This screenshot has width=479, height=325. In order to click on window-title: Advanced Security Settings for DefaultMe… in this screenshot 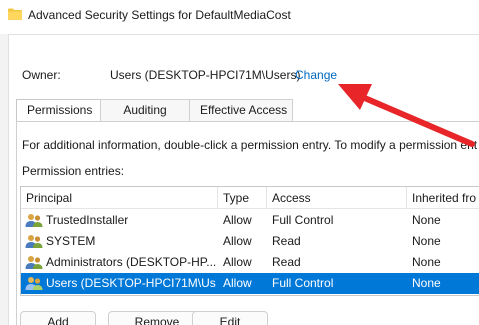, I will do `click(159, 15)`.